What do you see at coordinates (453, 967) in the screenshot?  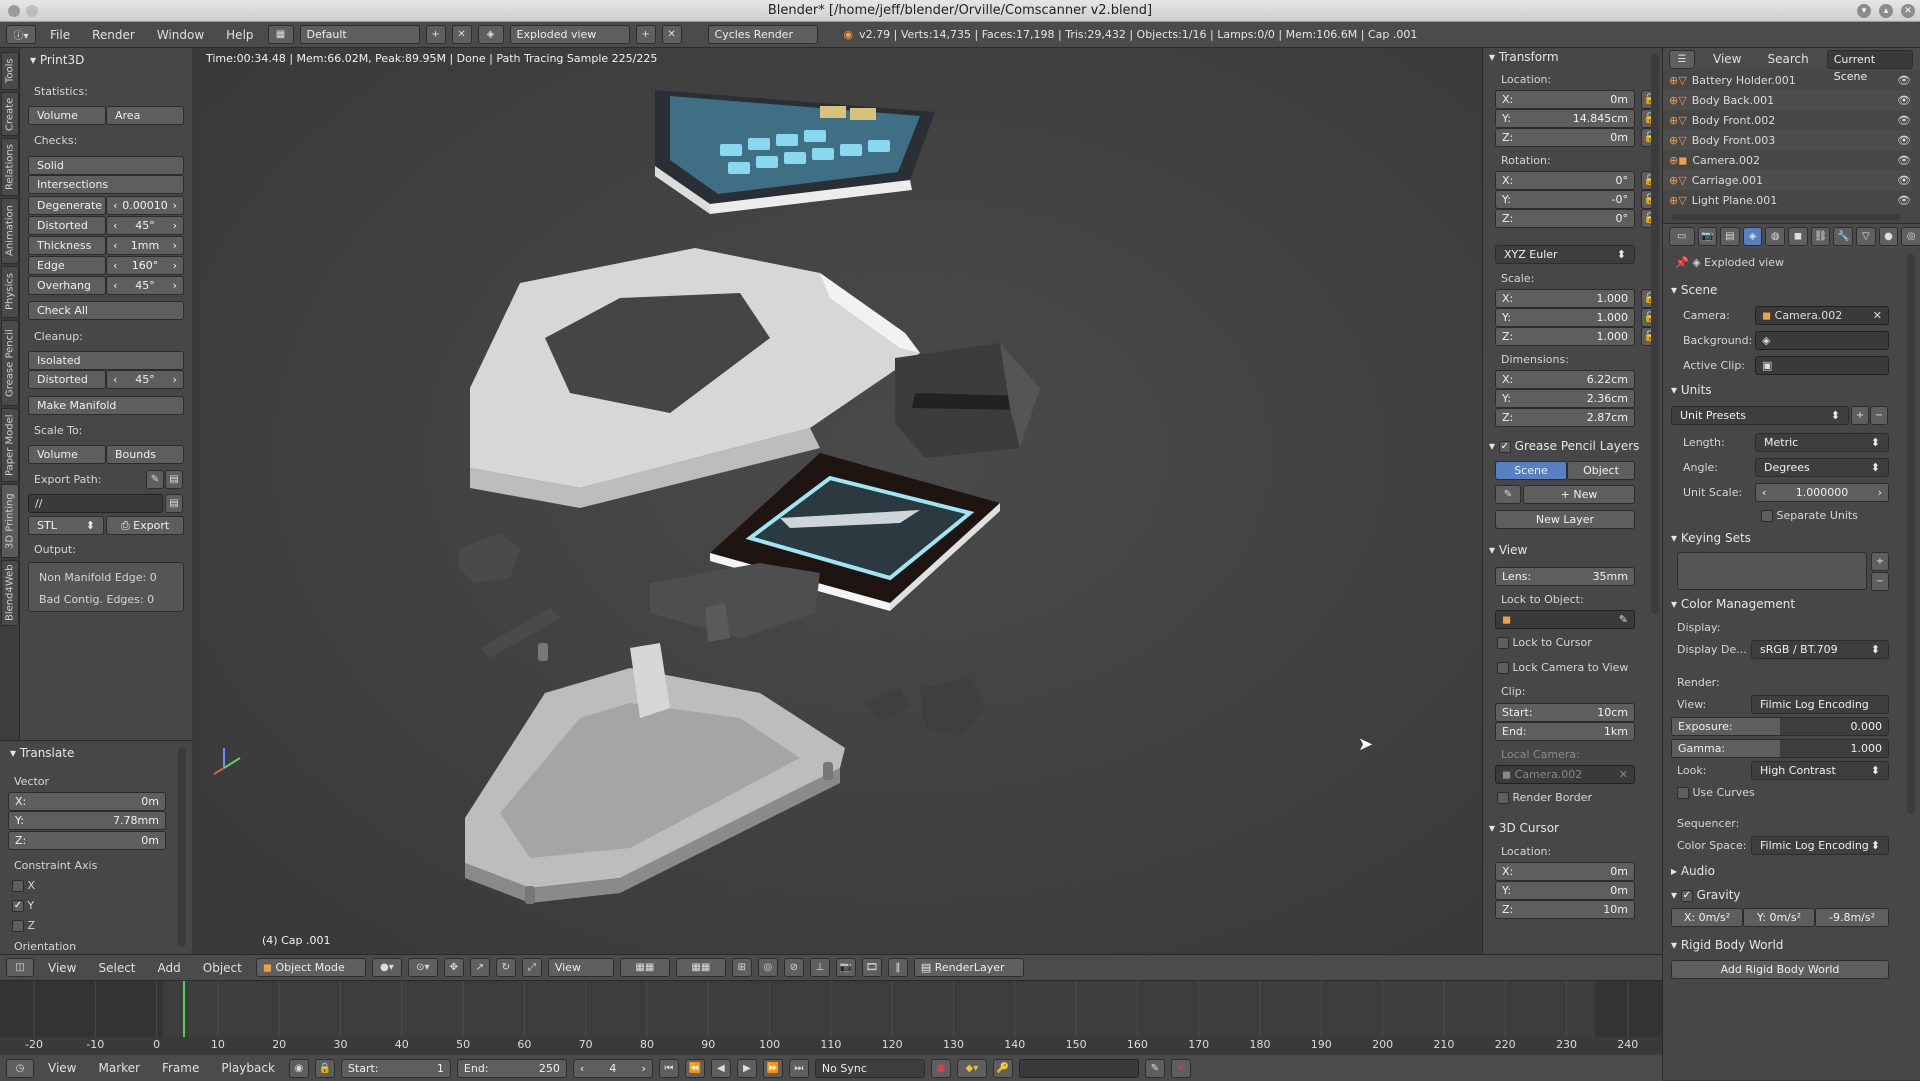 I see `manipulator-toggle-icon: ✥` at bounding box center [453, 967].